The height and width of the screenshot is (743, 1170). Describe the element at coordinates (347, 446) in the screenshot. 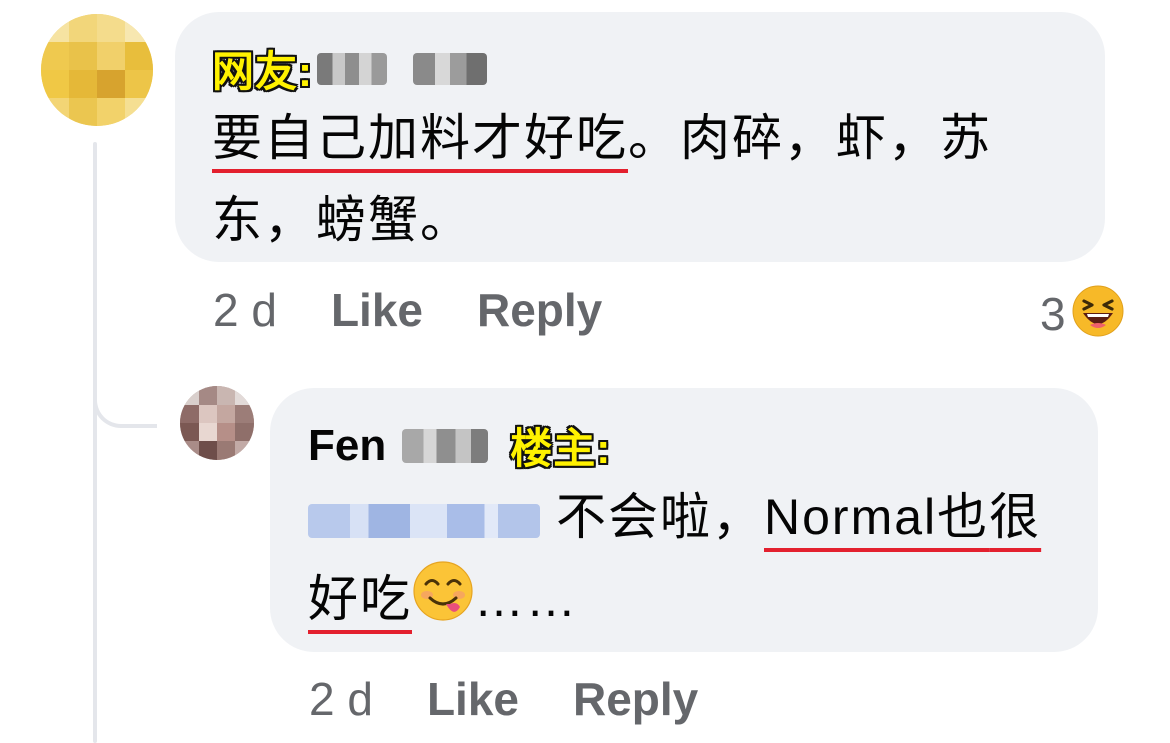

I see `author-name: Fen` at that location.